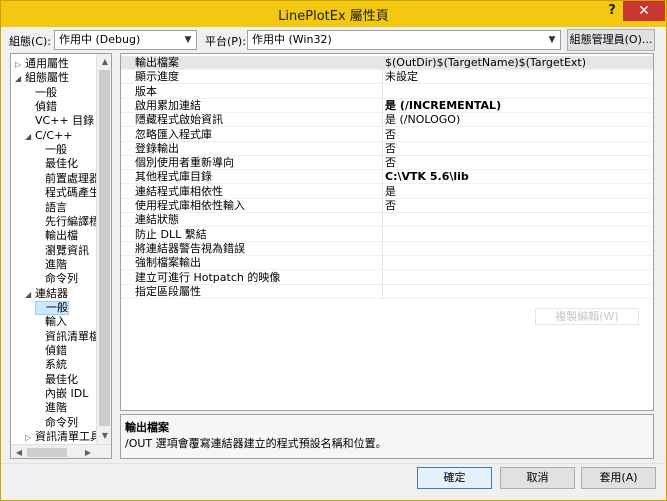 The height and width of the screenshot is (501, 667). What do you see at coordinates (517, 105) in the screenshot?
I see `property-value: 是 (/INCREMENTAL)` at bounding box center [517, 105].